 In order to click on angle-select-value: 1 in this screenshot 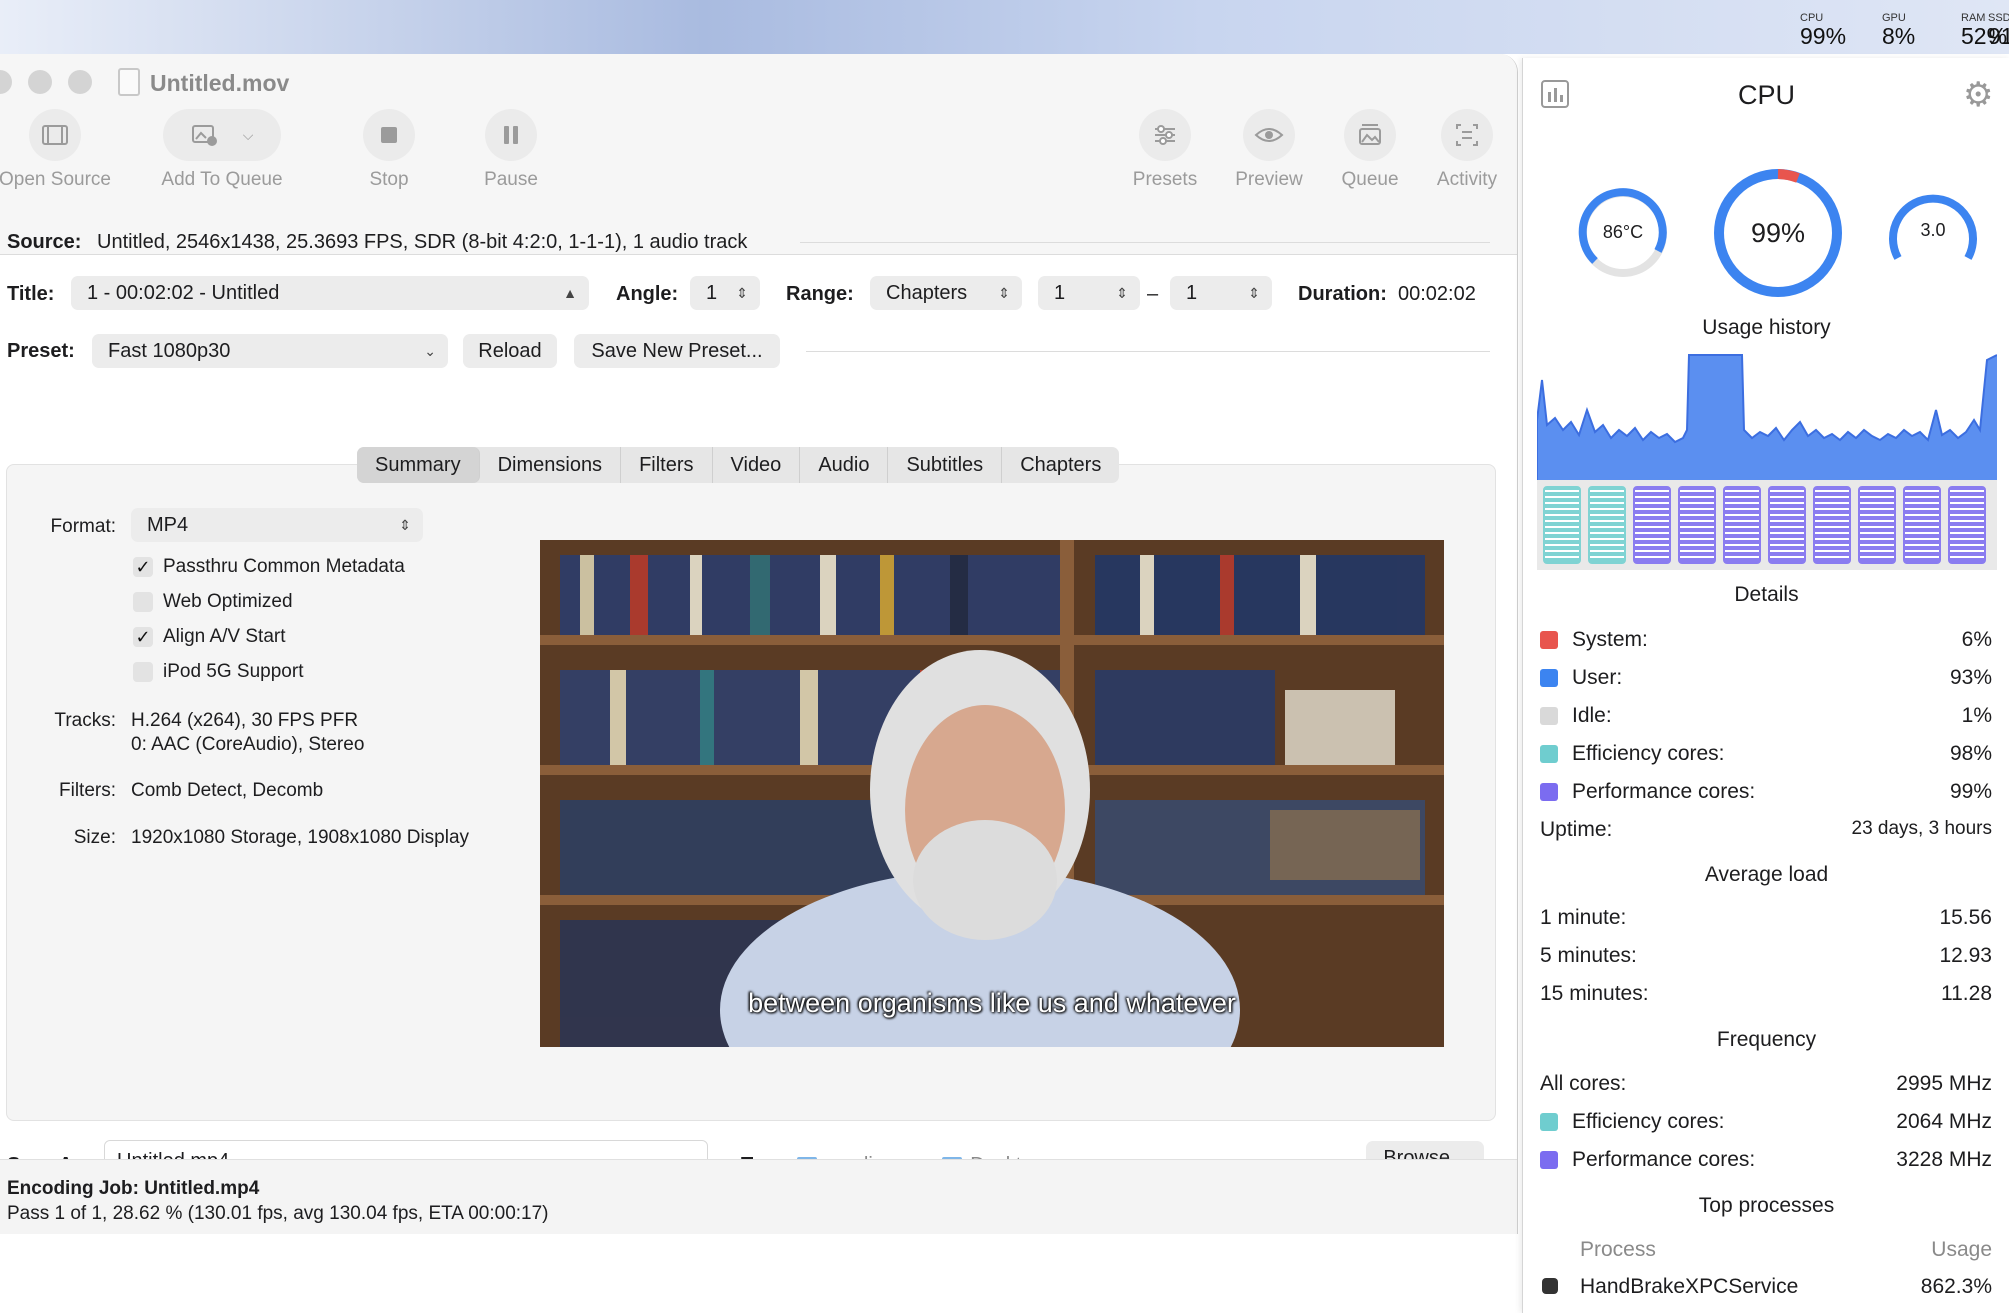, I will do `click(712, 293)`.